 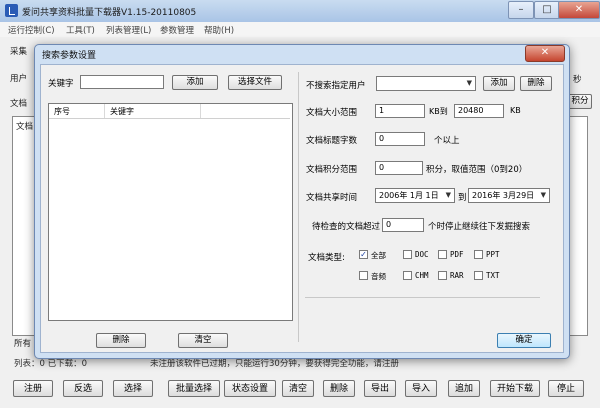 What do you see at coordinates (421, 388) in the screenshot?
I see `import-button: 导入` at bounding box center [421, 388].